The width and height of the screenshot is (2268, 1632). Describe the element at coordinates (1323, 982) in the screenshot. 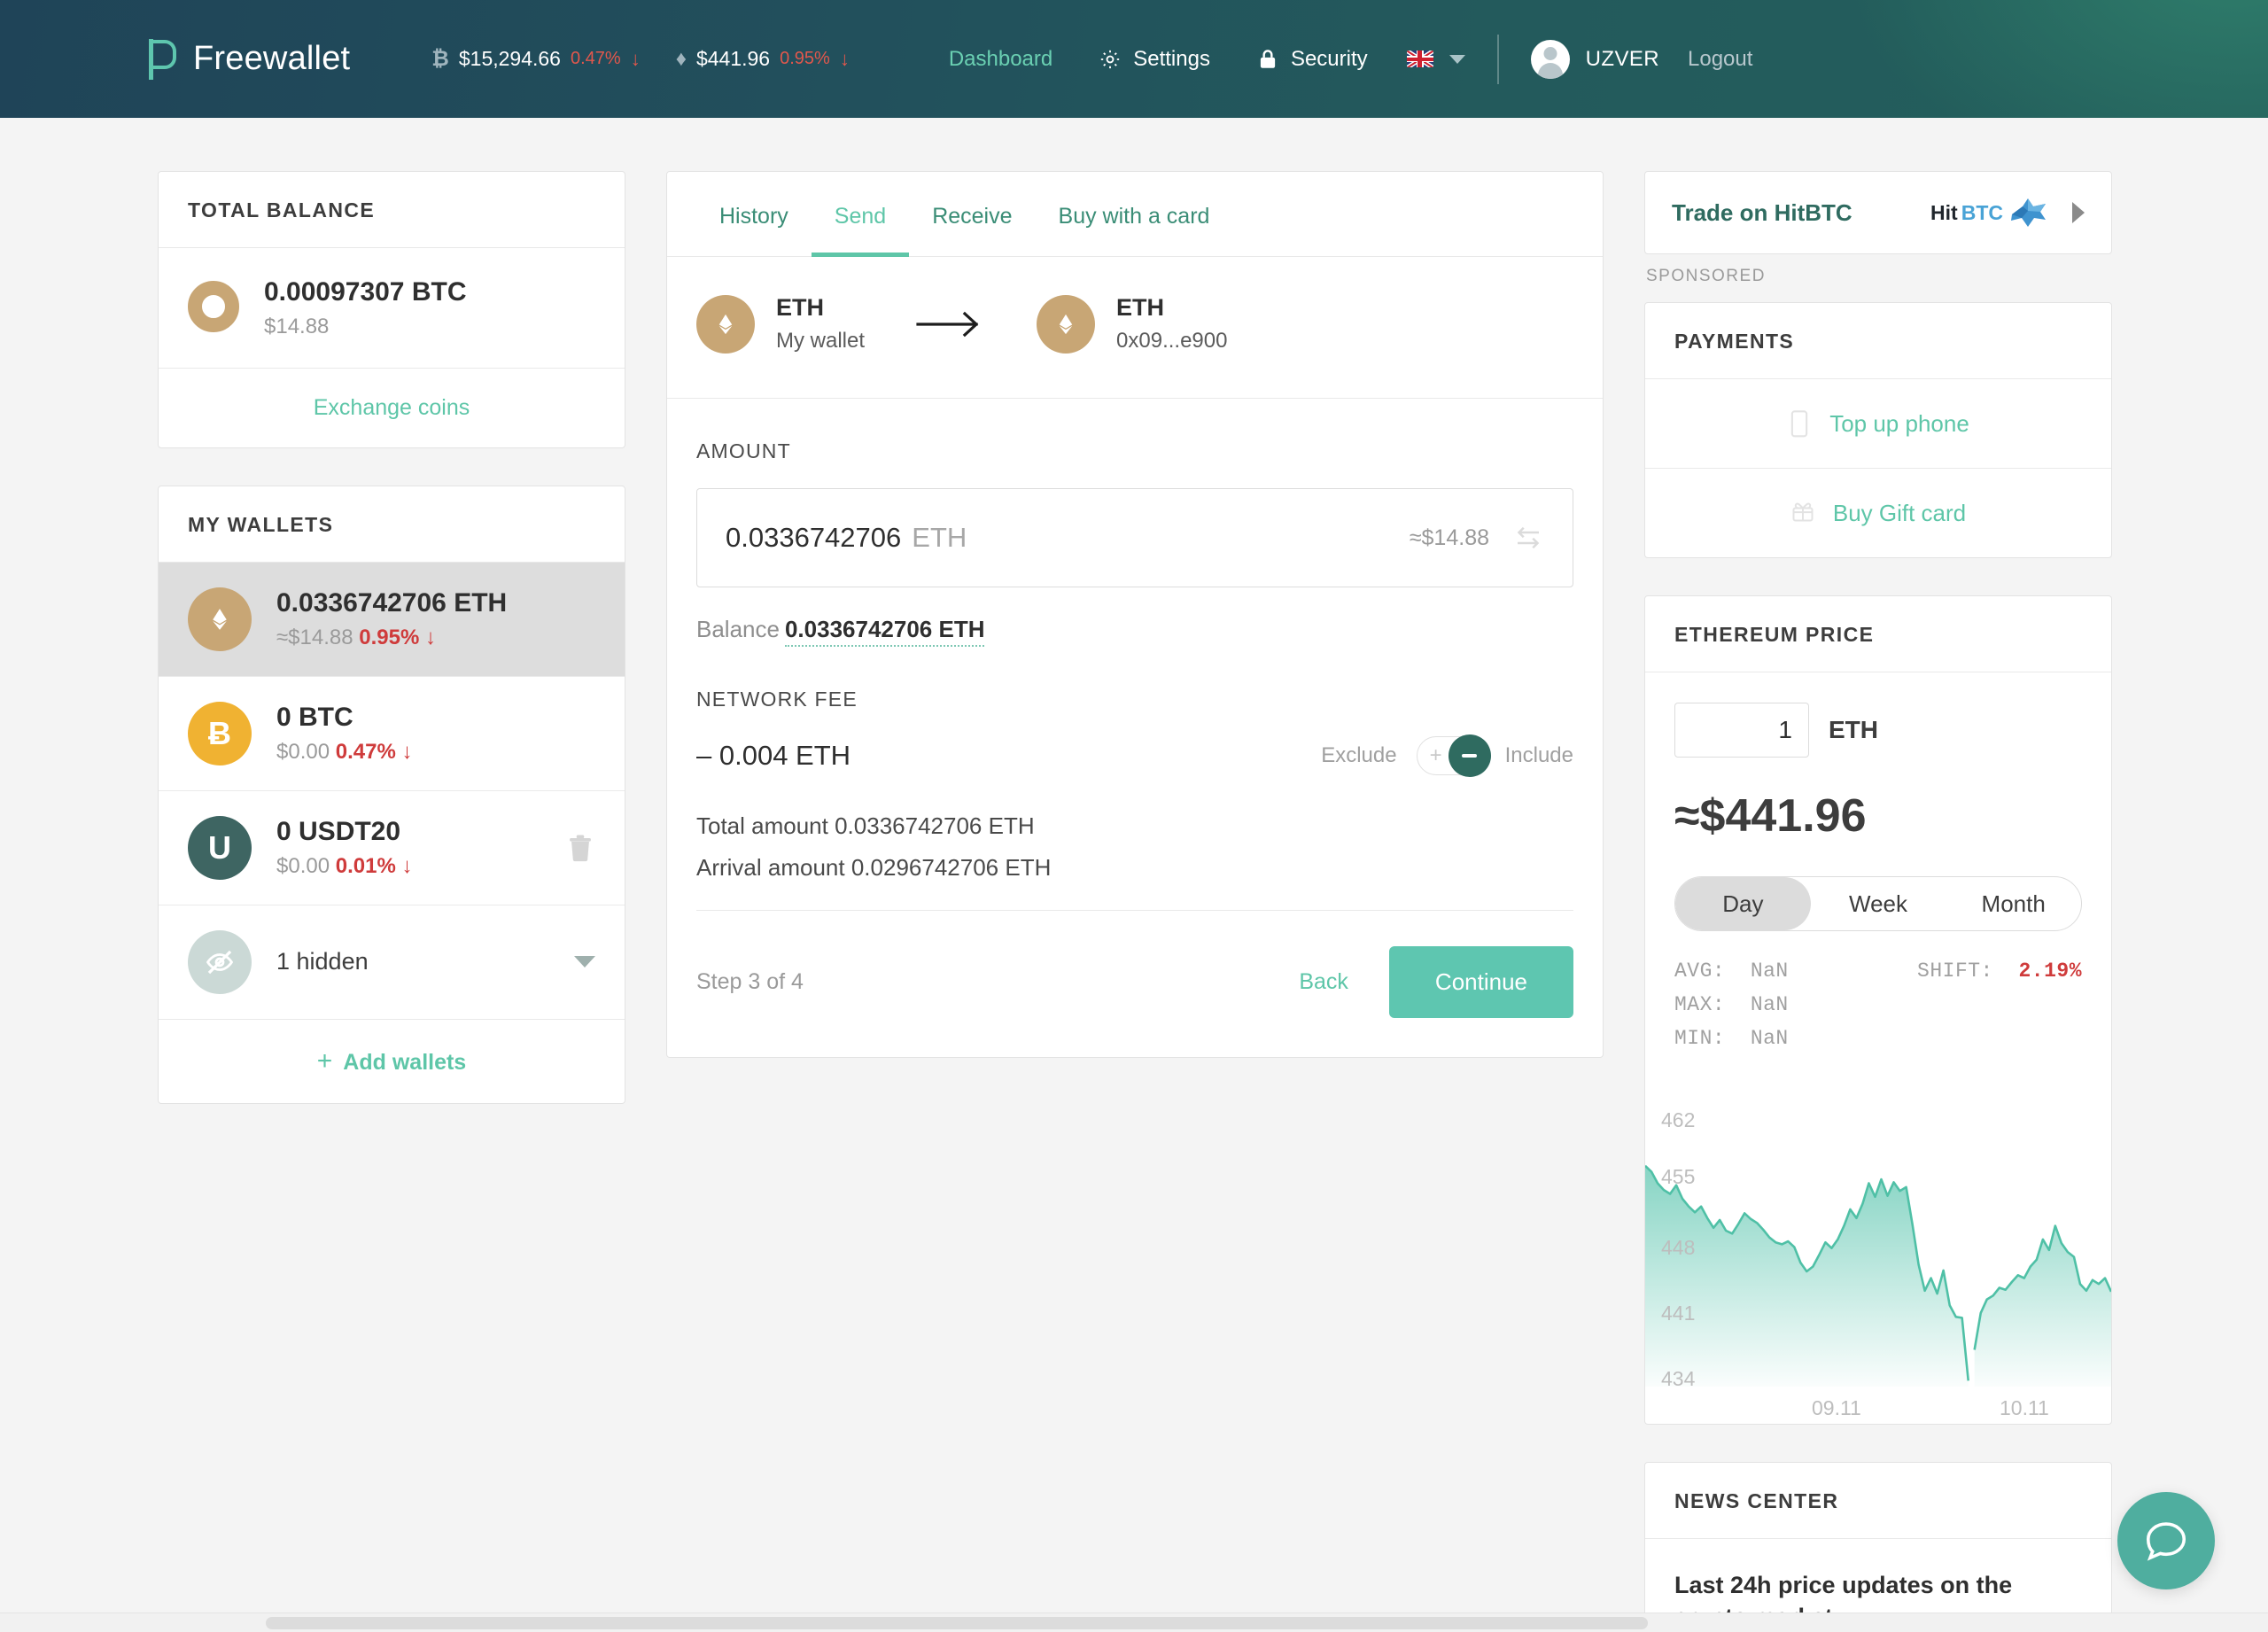

I see `back-button: Back` at that location.